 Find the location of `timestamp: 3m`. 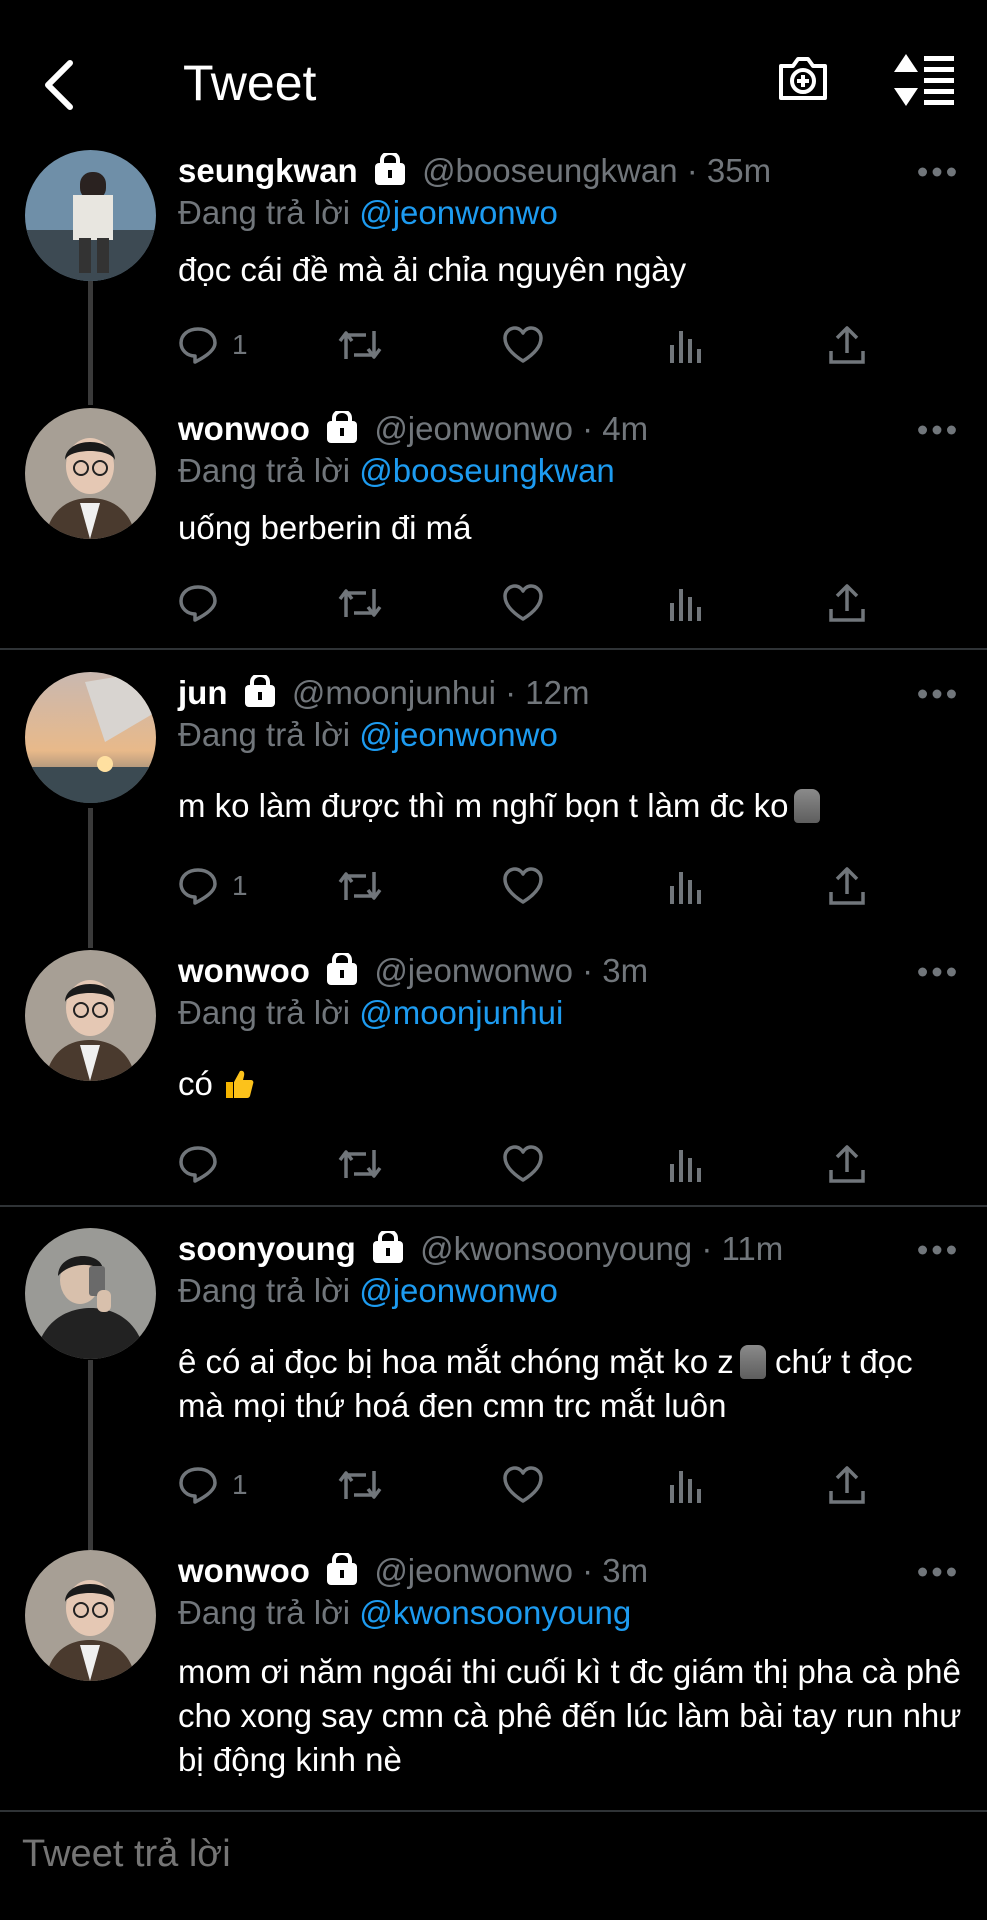

timestamp: 3m is located at coordinates (625, 1570).